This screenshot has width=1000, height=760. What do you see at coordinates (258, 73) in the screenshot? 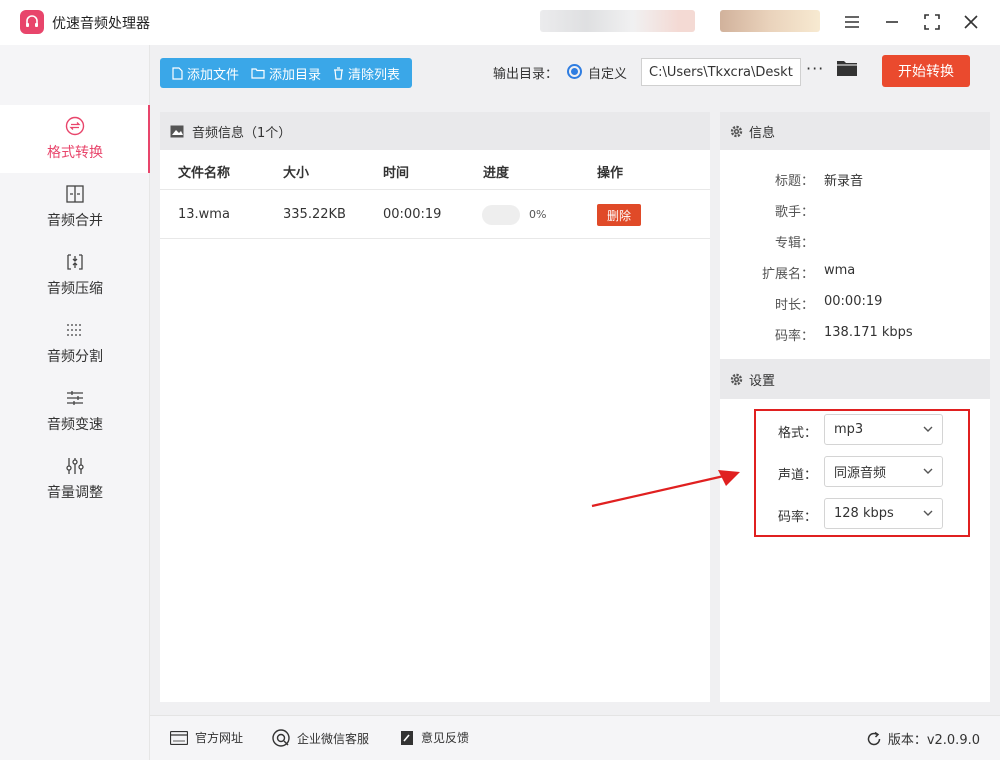
I see `folder-icon` at bounding box center [258, 73].